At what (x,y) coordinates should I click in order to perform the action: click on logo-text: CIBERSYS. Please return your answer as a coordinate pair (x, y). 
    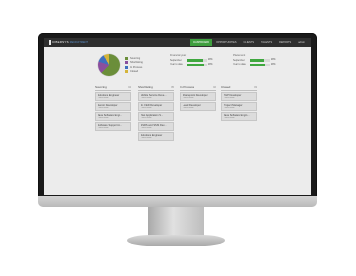
    Looking at the image, I should click on (60, 42).